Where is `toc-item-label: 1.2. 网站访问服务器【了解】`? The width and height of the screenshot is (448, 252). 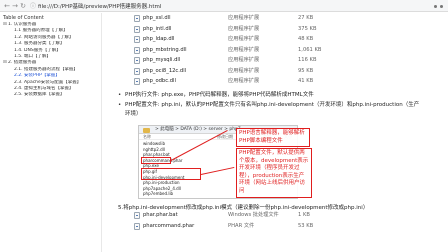 toc-item-label: 1.2. 网站访问服务器【了解】 is located at coordinates (44, 37).